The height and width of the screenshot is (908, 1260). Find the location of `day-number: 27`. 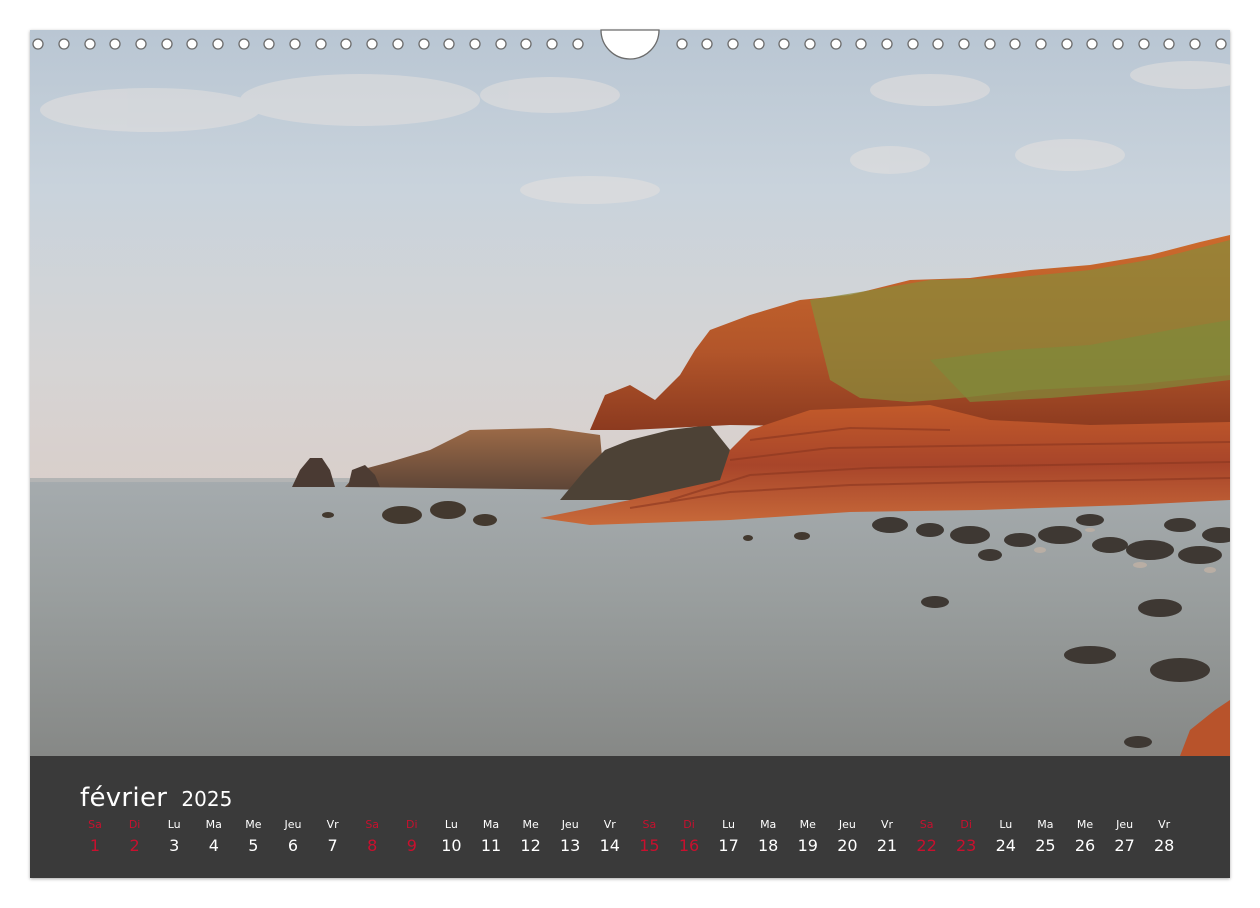

day-number: 27 is located at coordinates (1124, 845).